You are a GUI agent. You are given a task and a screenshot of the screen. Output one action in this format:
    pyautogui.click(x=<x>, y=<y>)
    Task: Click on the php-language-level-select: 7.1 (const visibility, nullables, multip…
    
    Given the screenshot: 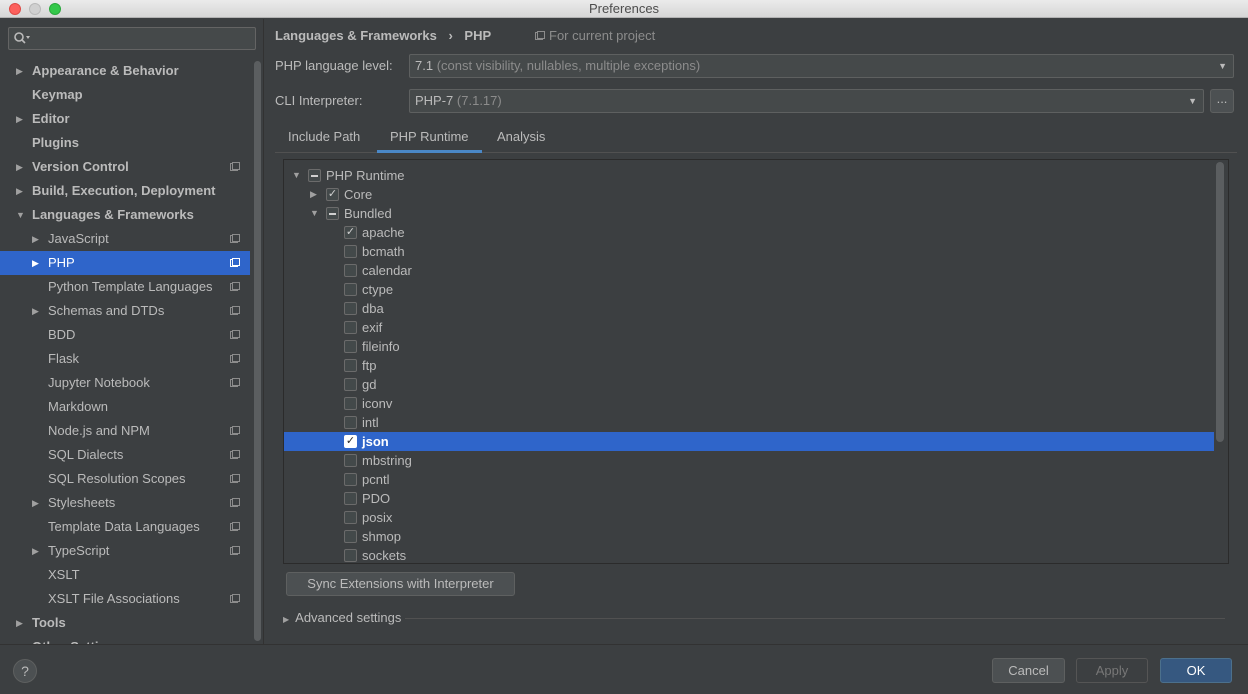 What is the action you would take?
    pyautogui.click(x=821, y=66)
    